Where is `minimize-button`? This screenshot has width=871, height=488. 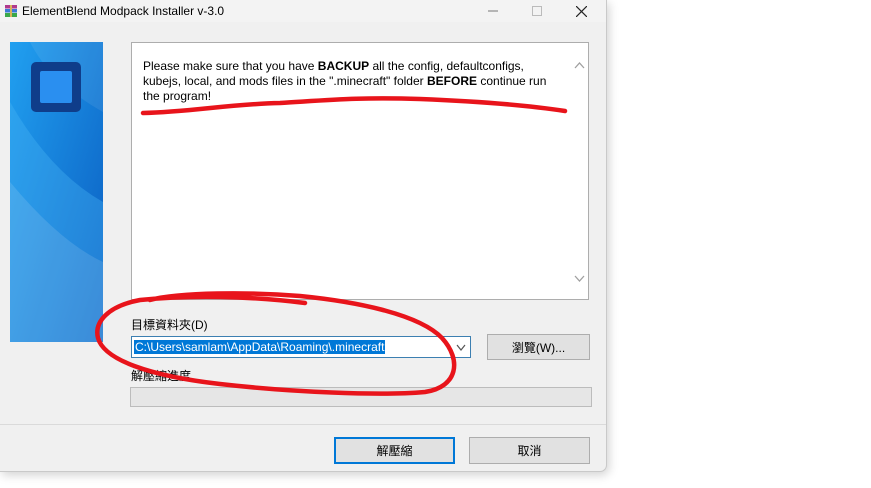
minimize-button is located at coordinates (493, 11).